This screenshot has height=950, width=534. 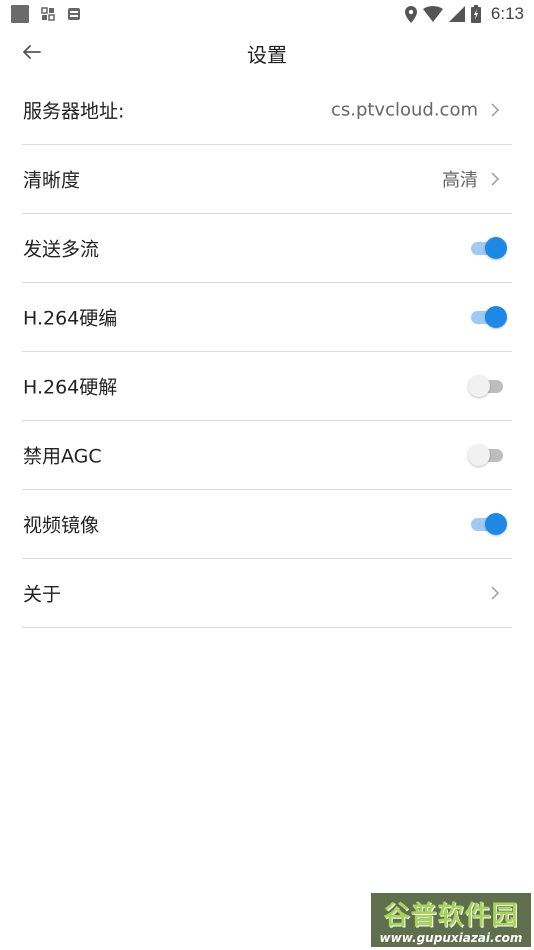 I want to click on resolution-value: 高清, so click(x=460, y=180).